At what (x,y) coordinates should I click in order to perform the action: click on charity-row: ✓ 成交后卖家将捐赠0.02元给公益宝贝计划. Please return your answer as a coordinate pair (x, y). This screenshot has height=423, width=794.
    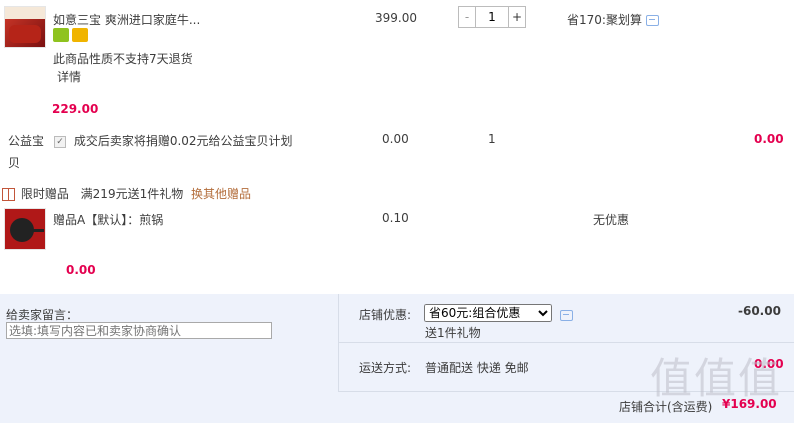
    Looking at the image, I should click on (173, 140).